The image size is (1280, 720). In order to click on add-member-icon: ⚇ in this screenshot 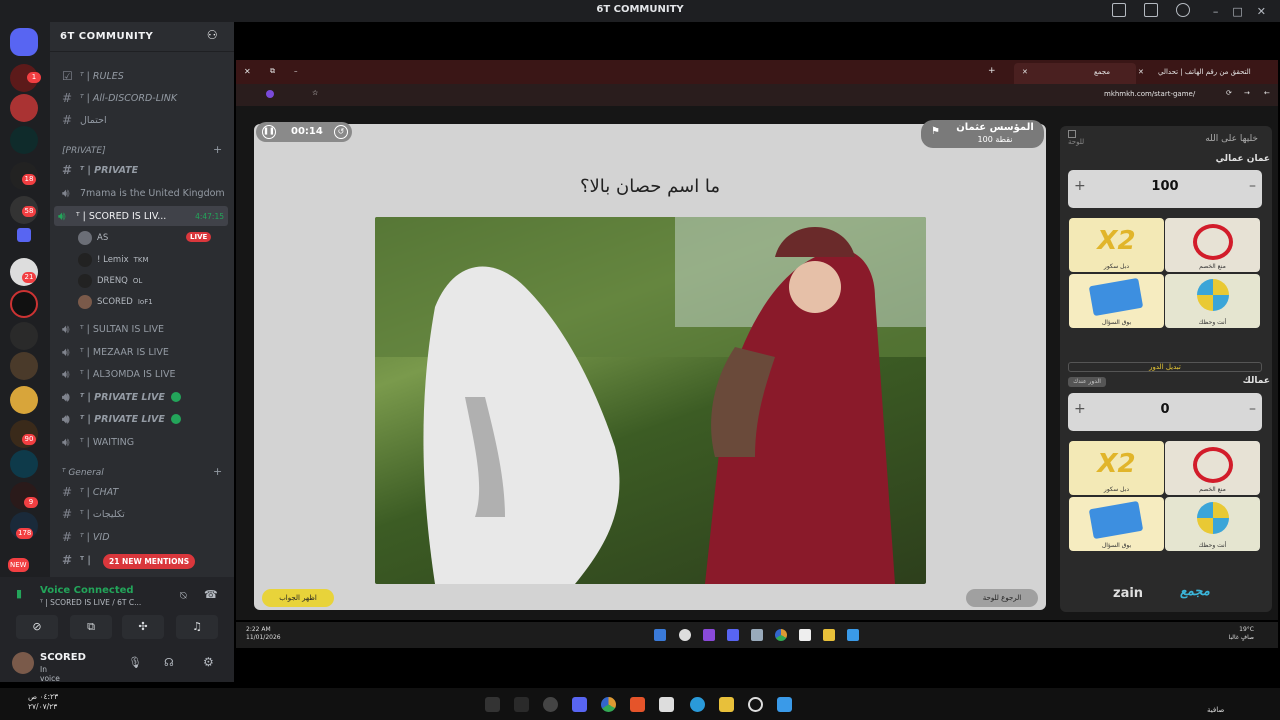, I will do `click(212, 35)`.